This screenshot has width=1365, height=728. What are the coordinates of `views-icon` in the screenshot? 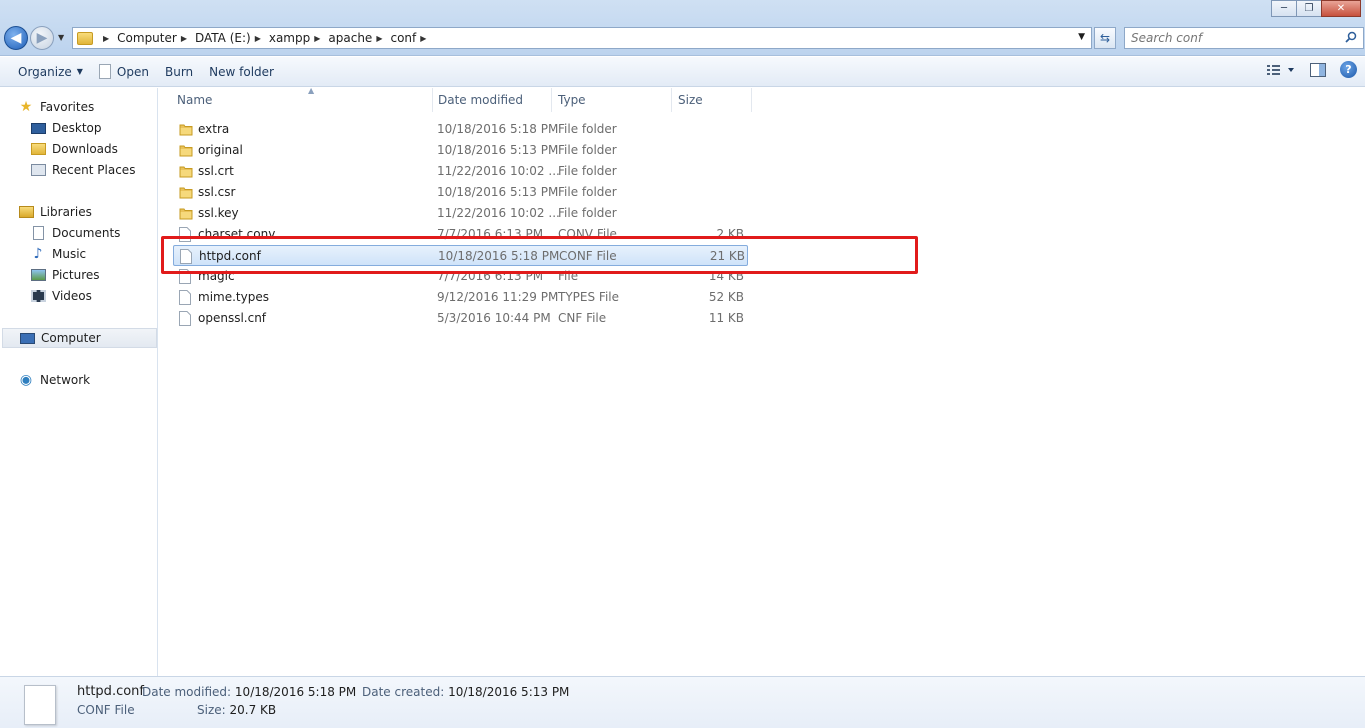 It's located at (1280, 69).